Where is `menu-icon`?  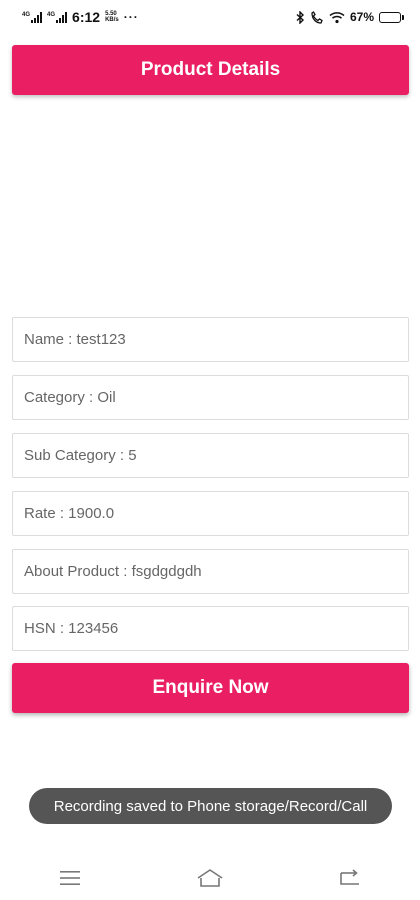 menu-icon is located at coordinates (70, 877).